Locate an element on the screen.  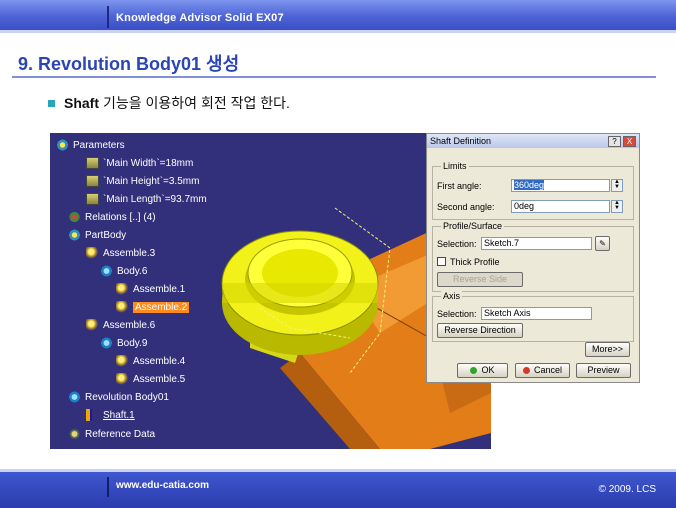
shaft-icon is located at coordinates (92, 415).